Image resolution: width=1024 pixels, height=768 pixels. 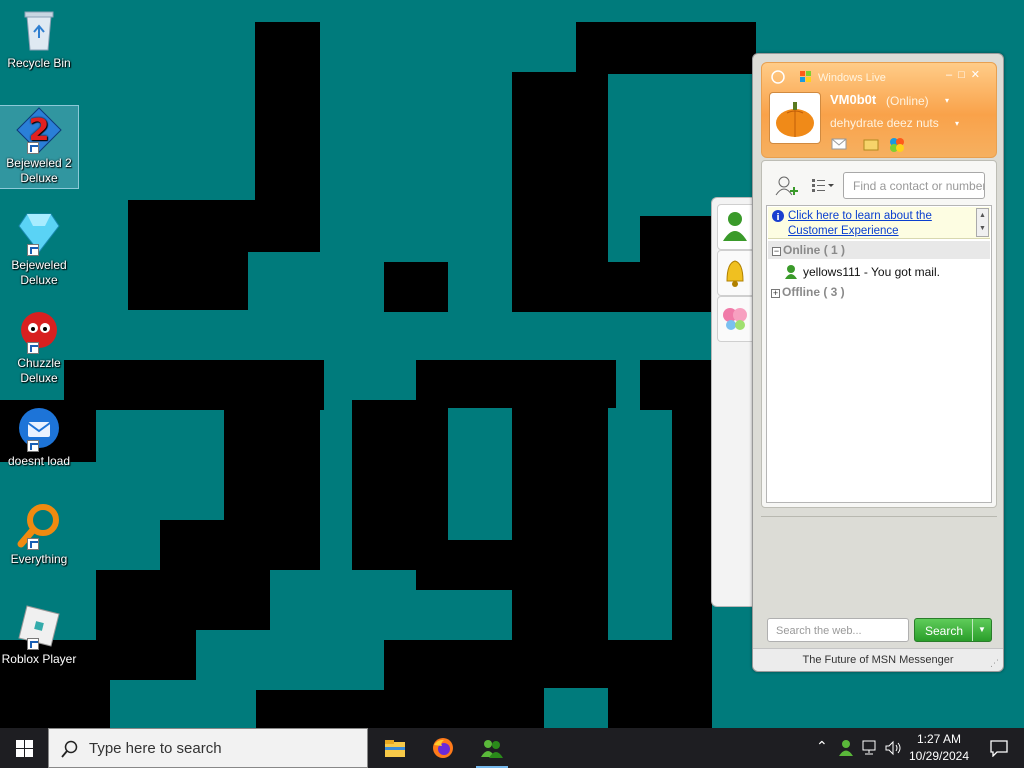 What do you see at coordinates (39, 626) in the screenshot?
I see `roblox-icon` at bounding box center [39, 626].